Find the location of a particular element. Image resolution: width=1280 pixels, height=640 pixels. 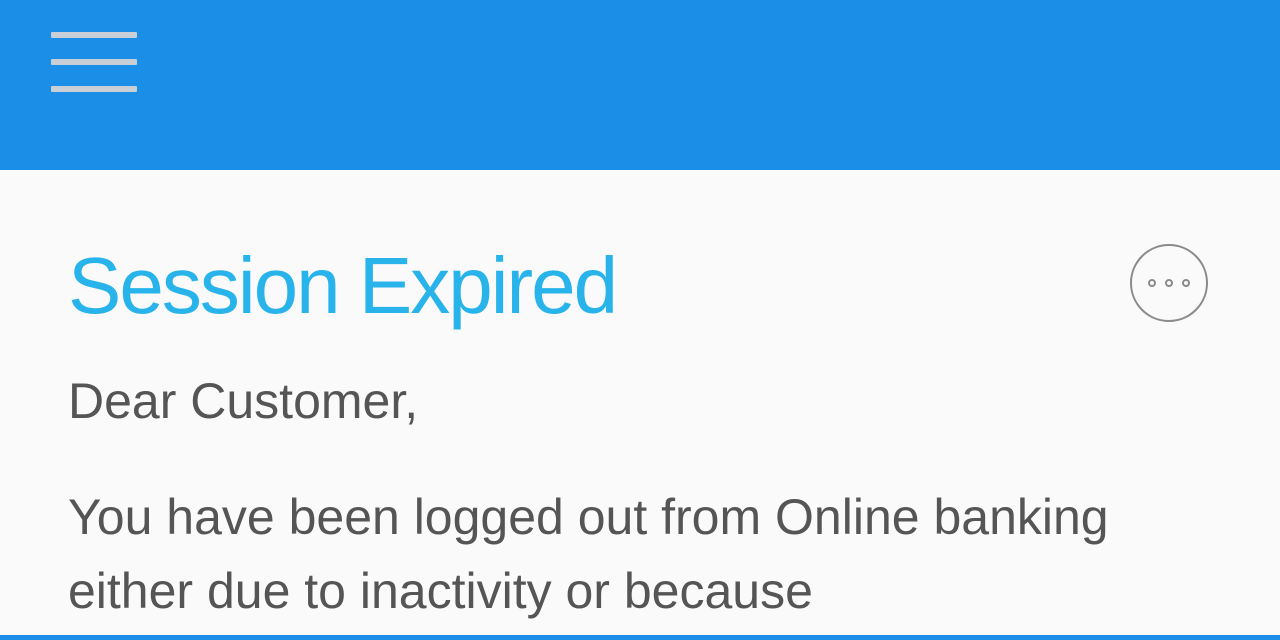

more-dot-right is located at coordinates (1186, 283).